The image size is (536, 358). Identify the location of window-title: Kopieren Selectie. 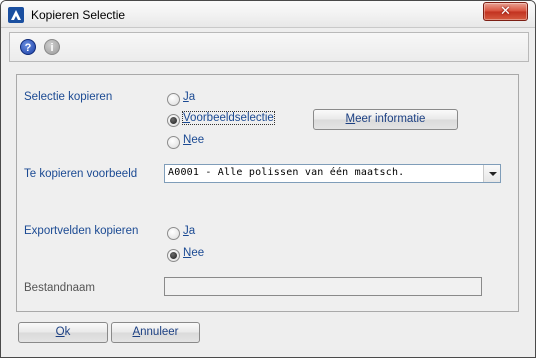
(78, 15).